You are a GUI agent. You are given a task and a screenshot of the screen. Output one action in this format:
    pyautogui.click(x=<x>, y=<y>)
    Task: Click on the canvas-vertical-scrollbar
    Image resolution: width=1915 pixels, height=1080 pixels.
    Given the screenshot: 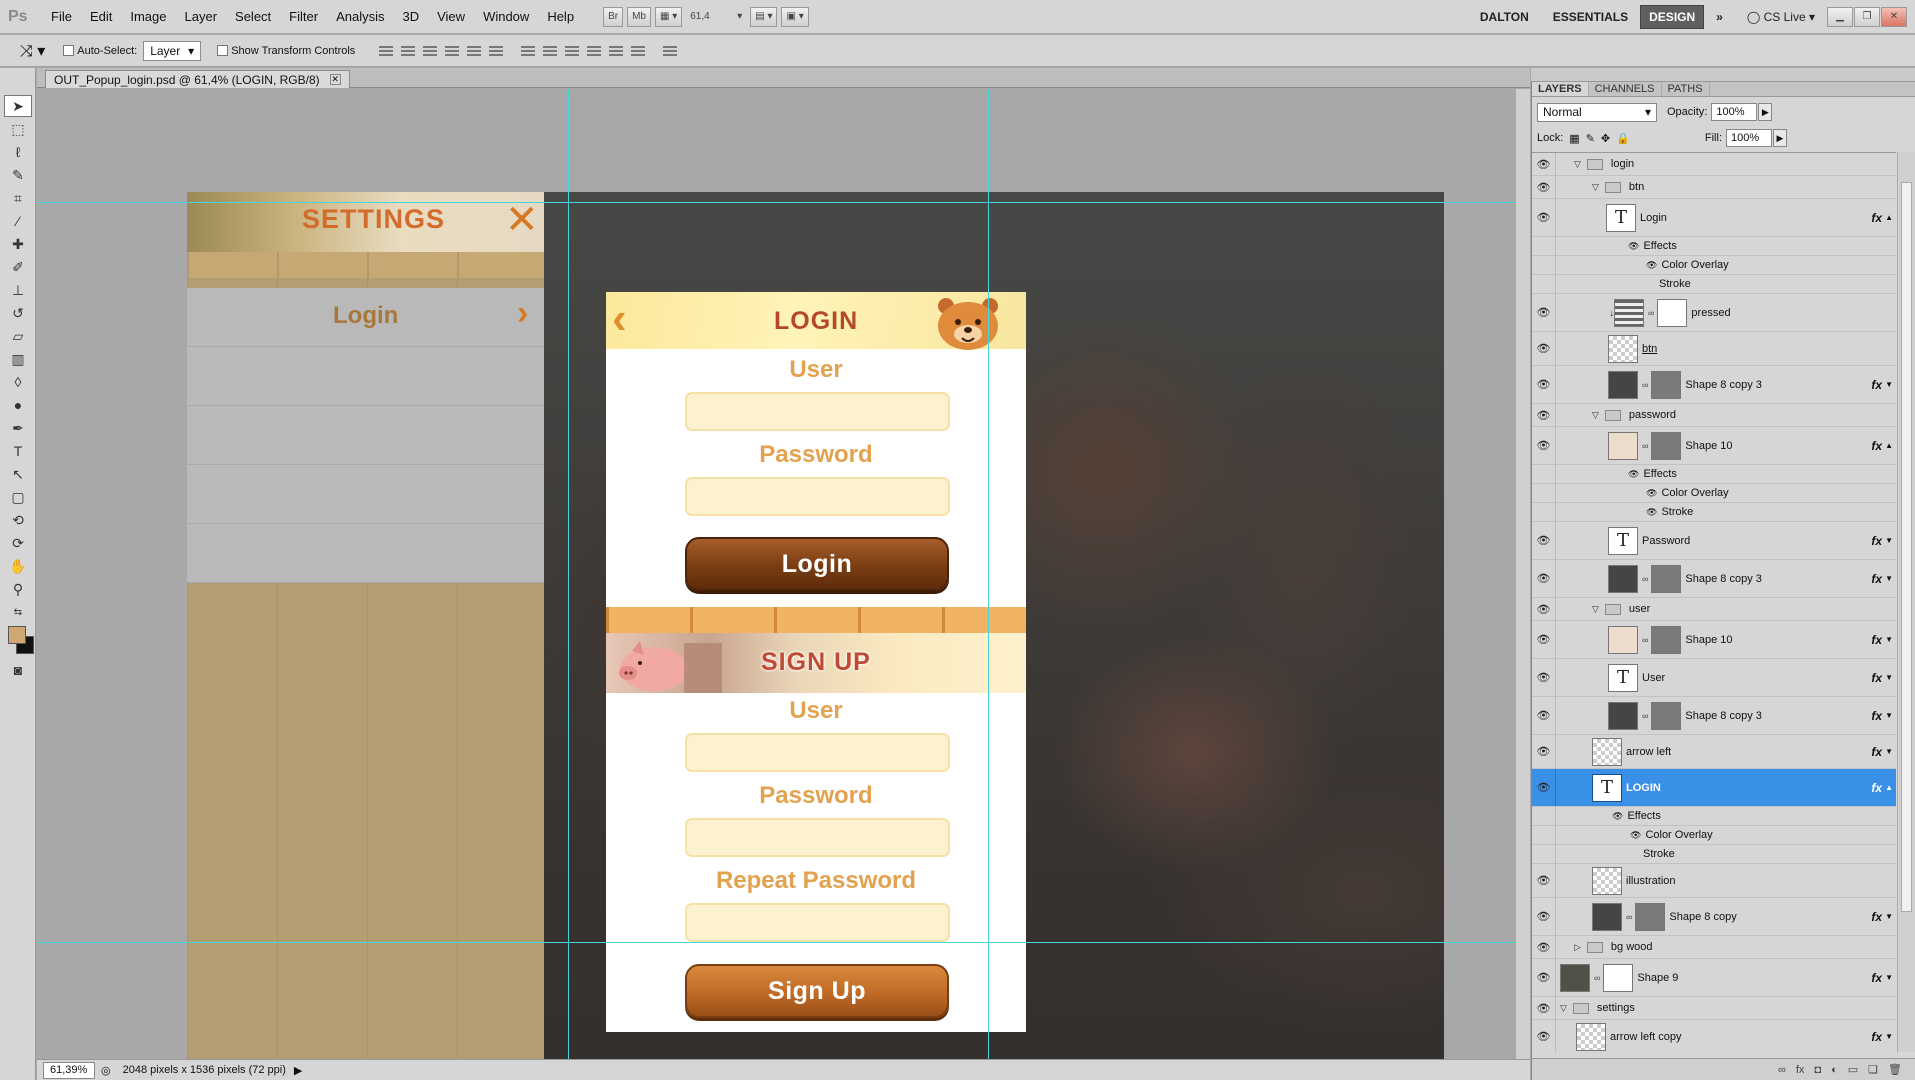 What is the action you would take?
    pyautogui.click(x=1522, y=574)
    